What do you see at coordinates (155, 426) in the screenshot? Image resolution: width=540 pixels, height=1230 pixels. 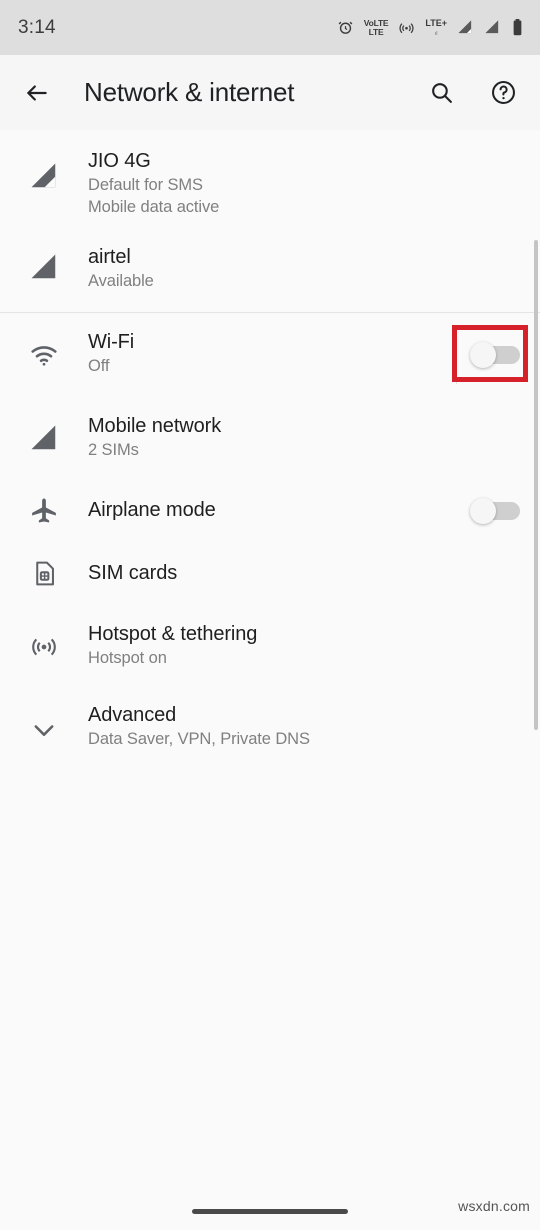 I see `settings-row-mobile-network-title: Mobile network` at bounding box center [155, 426].